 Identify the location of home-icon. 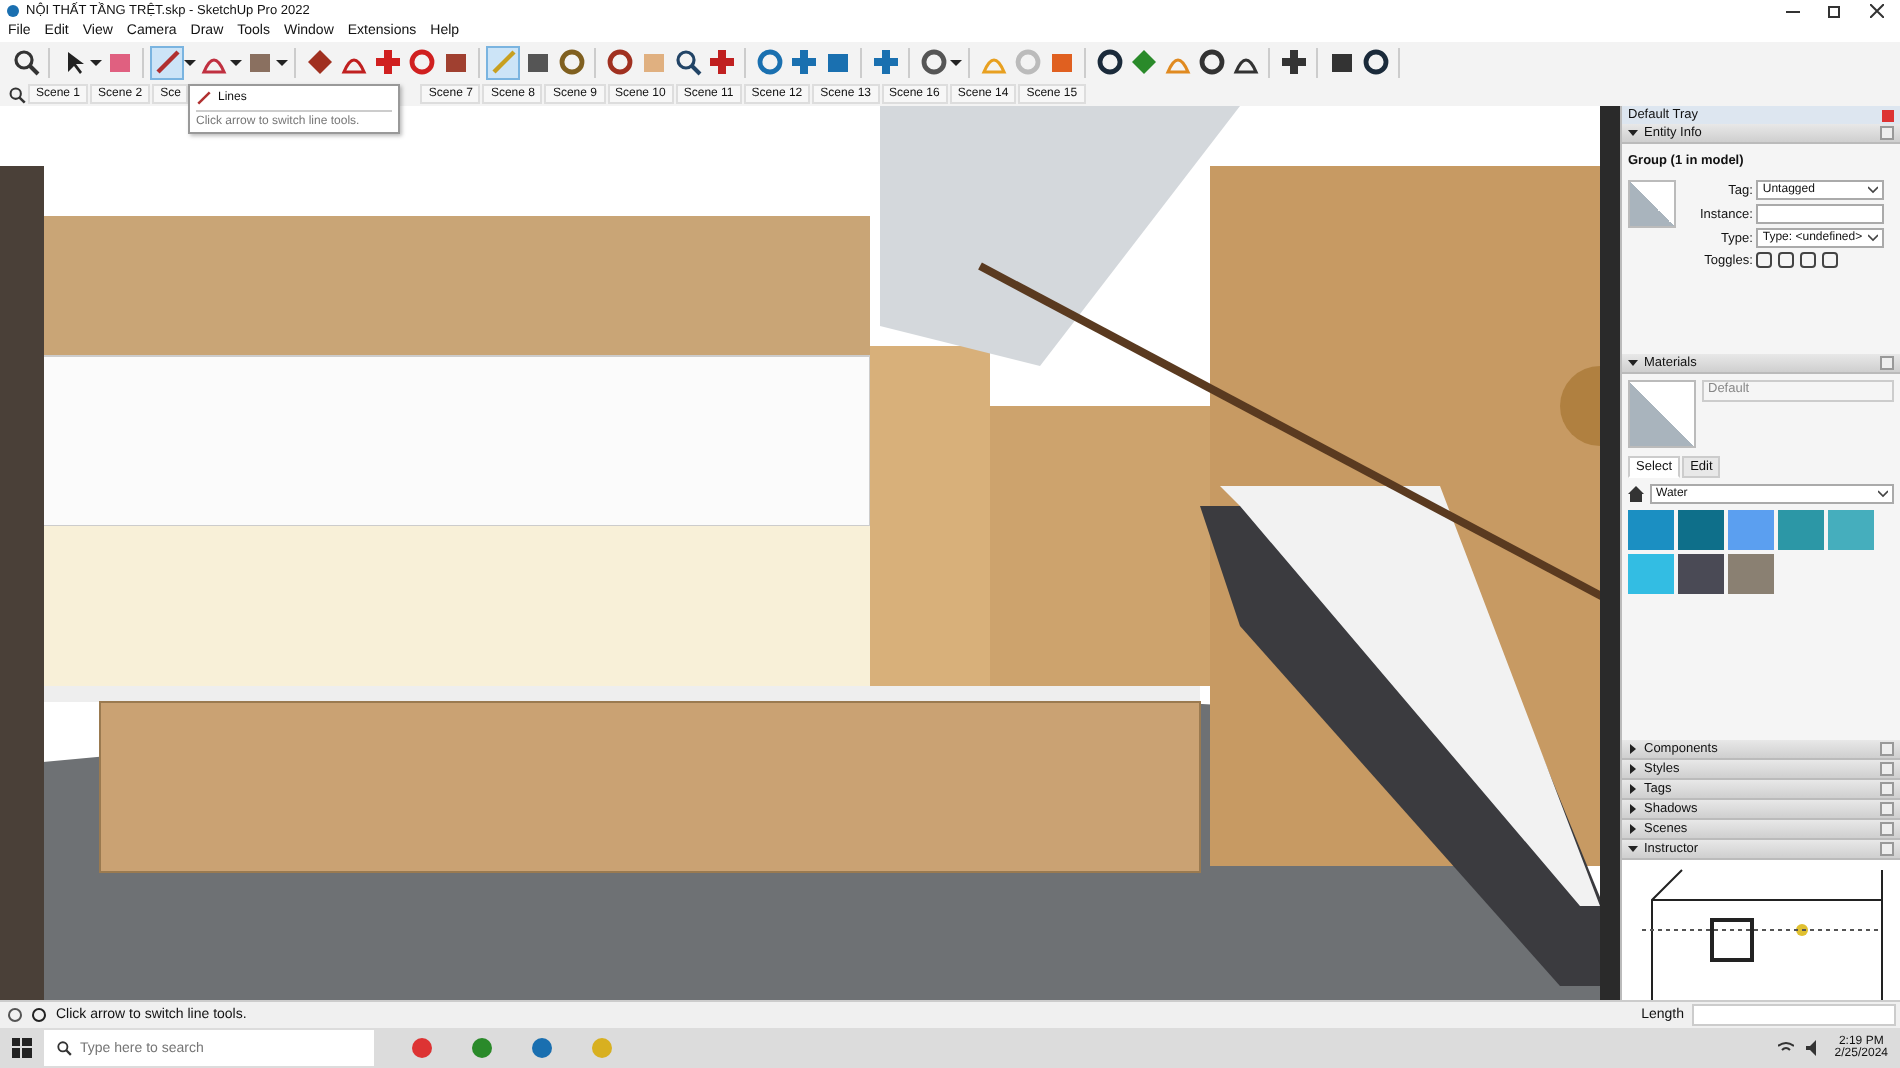
(1636, 494).